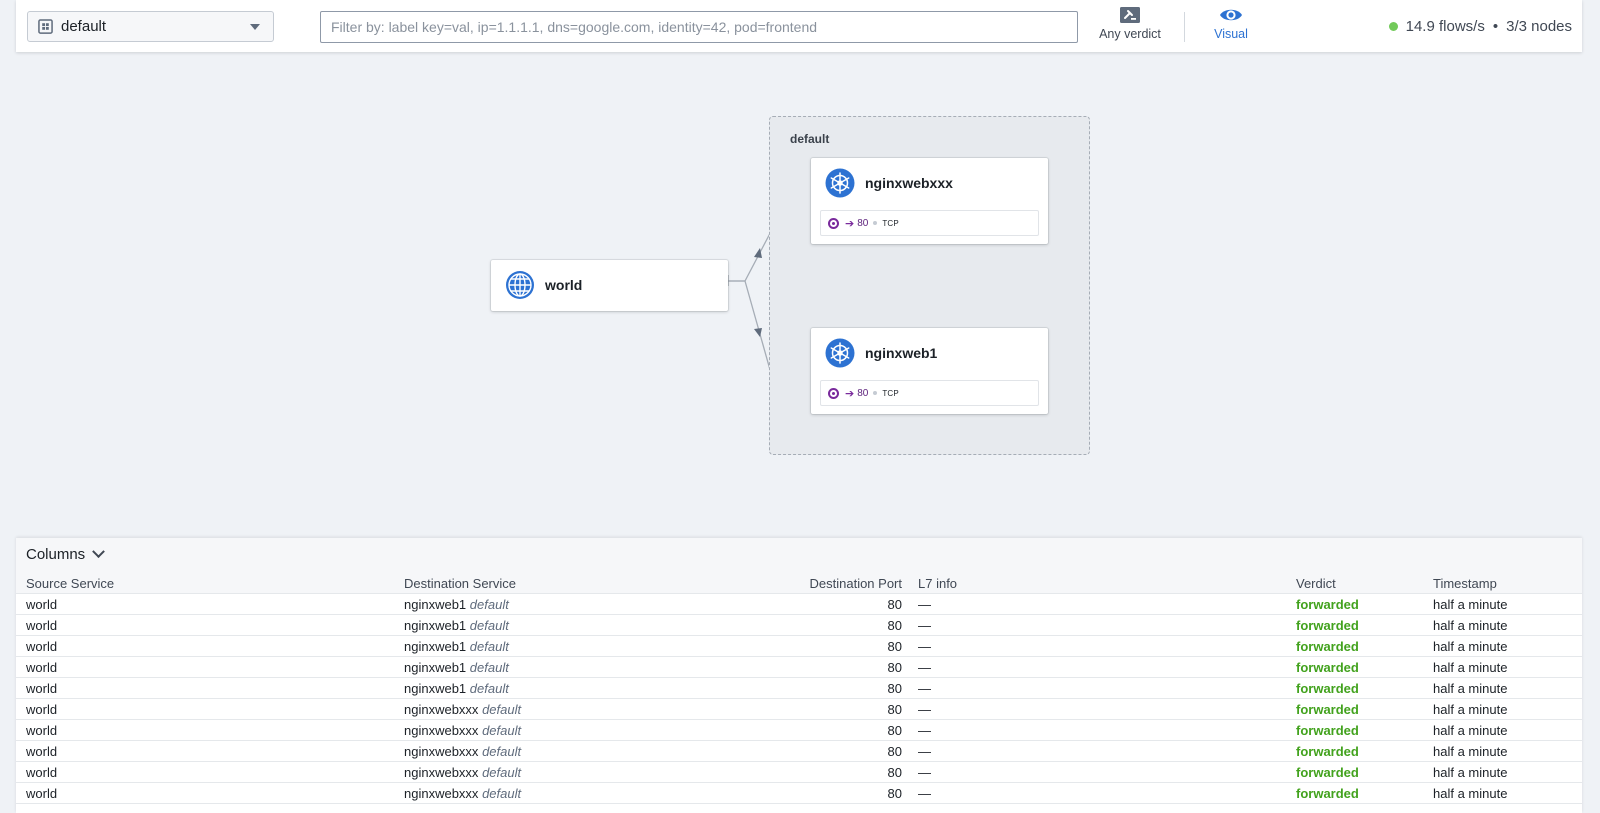 The width and height of the screenshot is (1600, 813). Describe the element at coordinates (150, 26) in the screenshot. I see `namespace-select: default` at that location.